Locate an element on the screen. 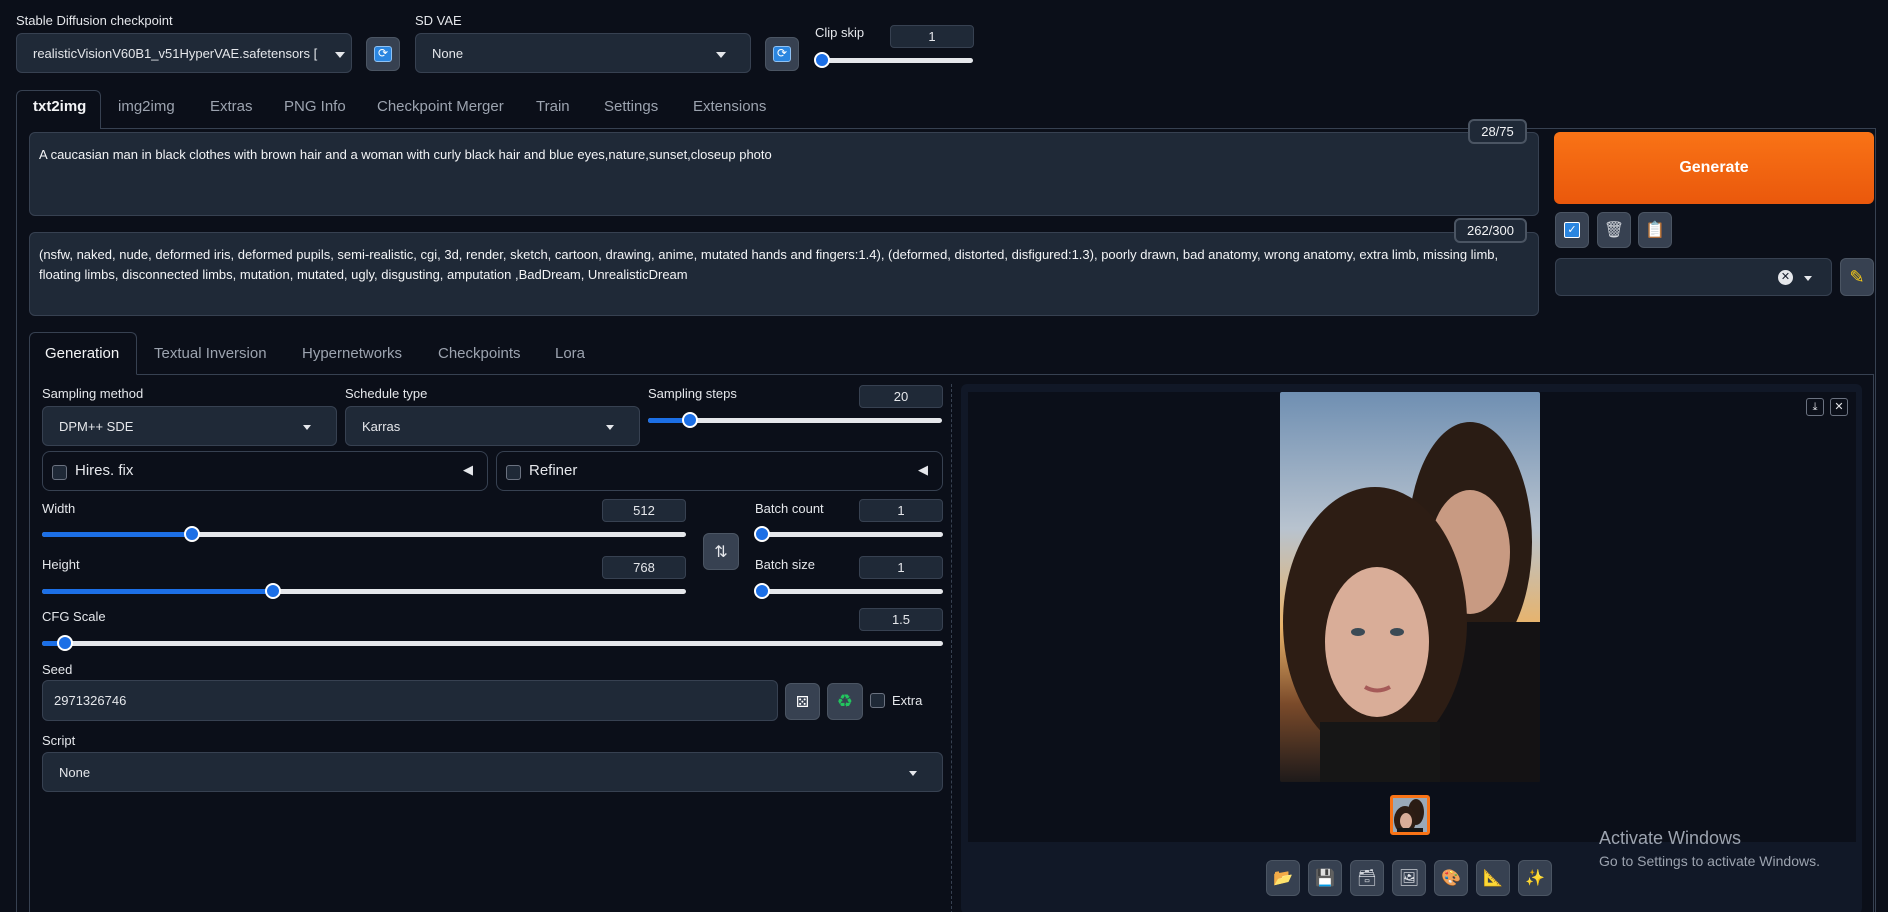  clear-prompt-button: 🗑 is located at coordinates (1614, 230).